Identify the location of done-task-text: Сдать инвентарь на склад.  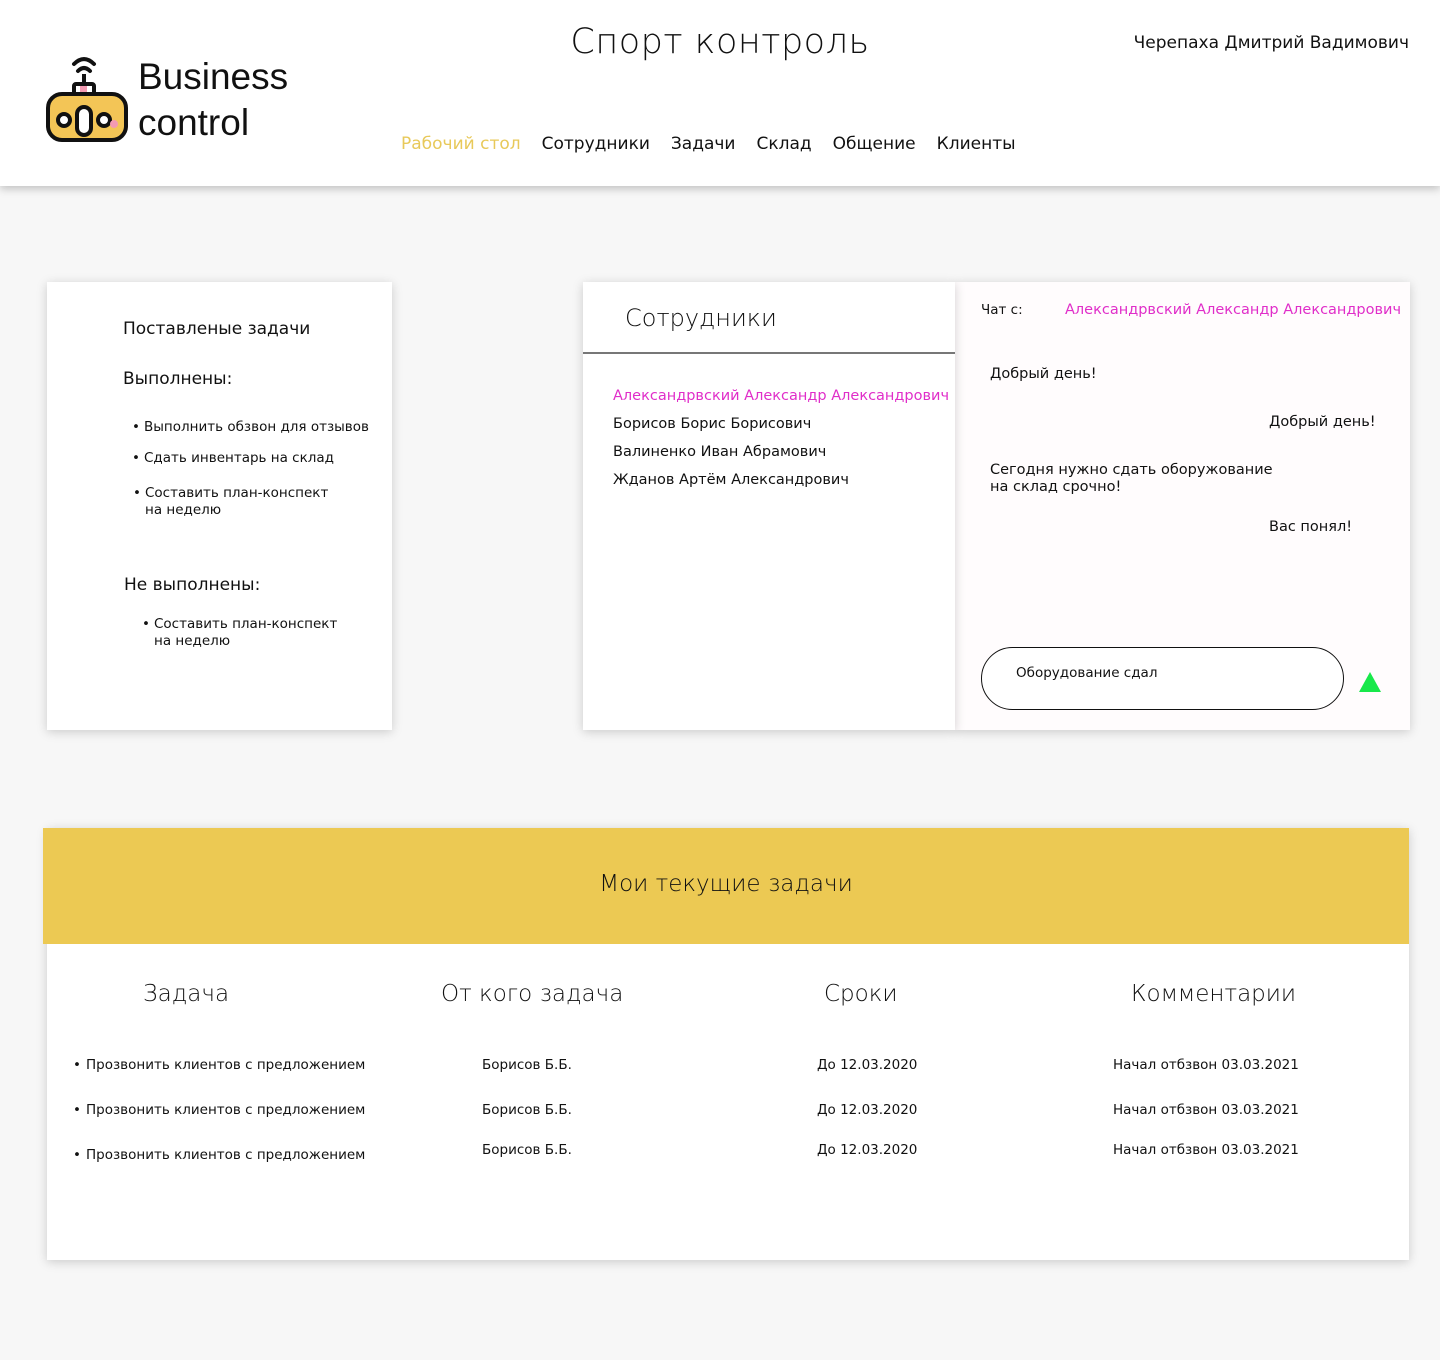
(239, 458).